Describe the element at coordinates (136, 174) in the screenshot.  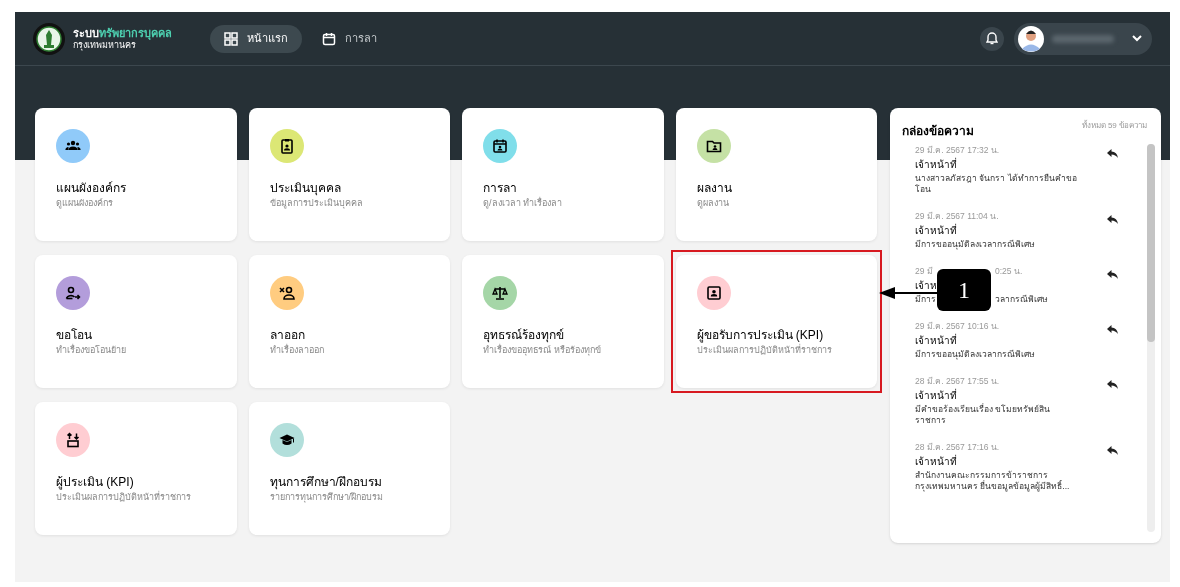
I see `menu-card: แผนผังองค์กร ดูแผนผังองค์กร` at that location.